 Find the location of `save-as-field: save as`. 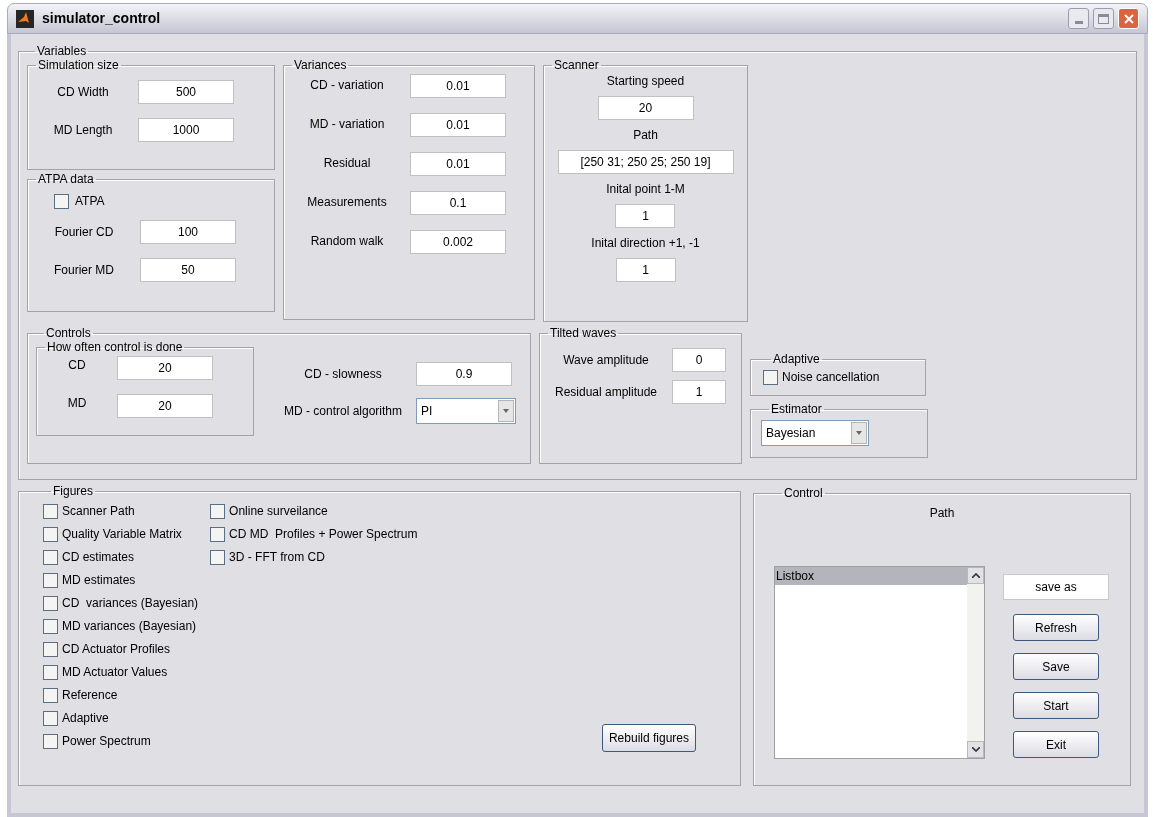

save-as-field: save as is located at coordinates (1056, 587).